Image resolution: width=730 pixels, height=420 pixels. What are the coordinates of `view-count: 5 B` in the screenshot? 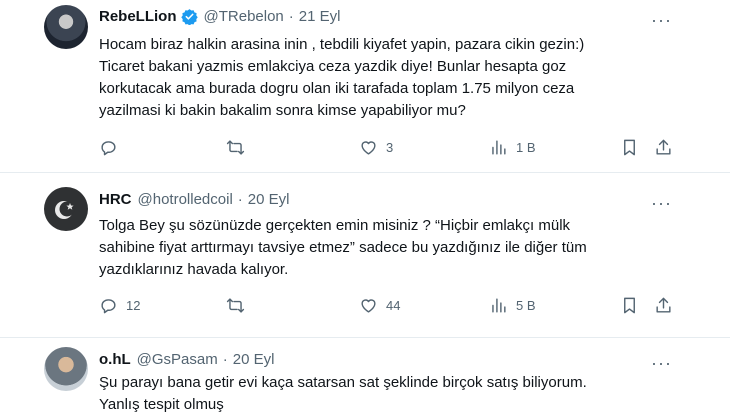 It's located at (526, 305).